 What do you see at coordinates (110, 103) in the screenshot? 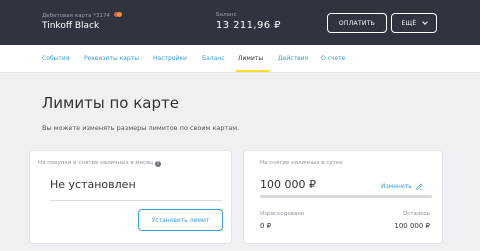
I see `page-title: Лимиты по карте` at bounding box center [110, 103].